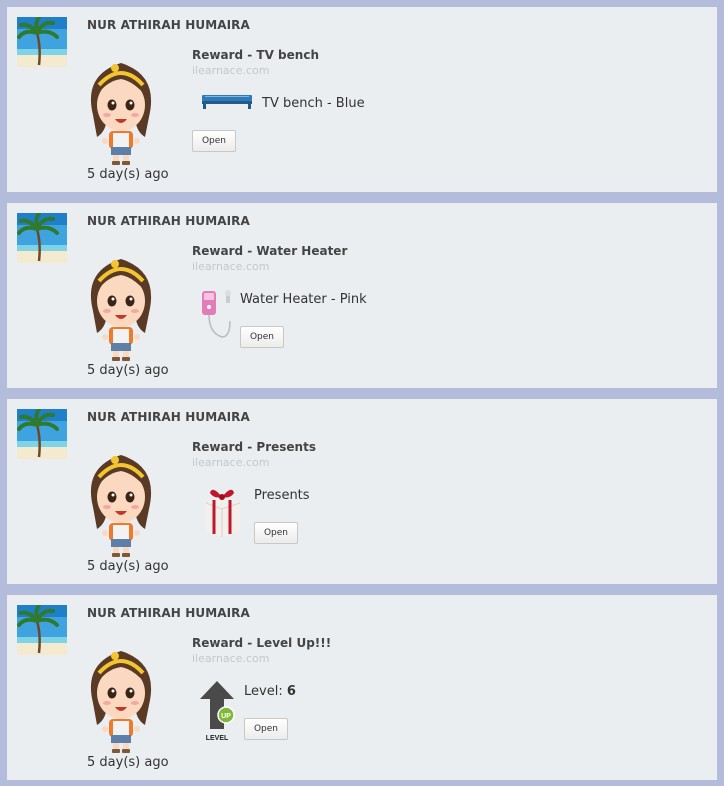  What do you see at coordinates (270, 251) in the screenshot?
I see `reward-title: Reward - Water Heater` at bounding box center [270, 251].